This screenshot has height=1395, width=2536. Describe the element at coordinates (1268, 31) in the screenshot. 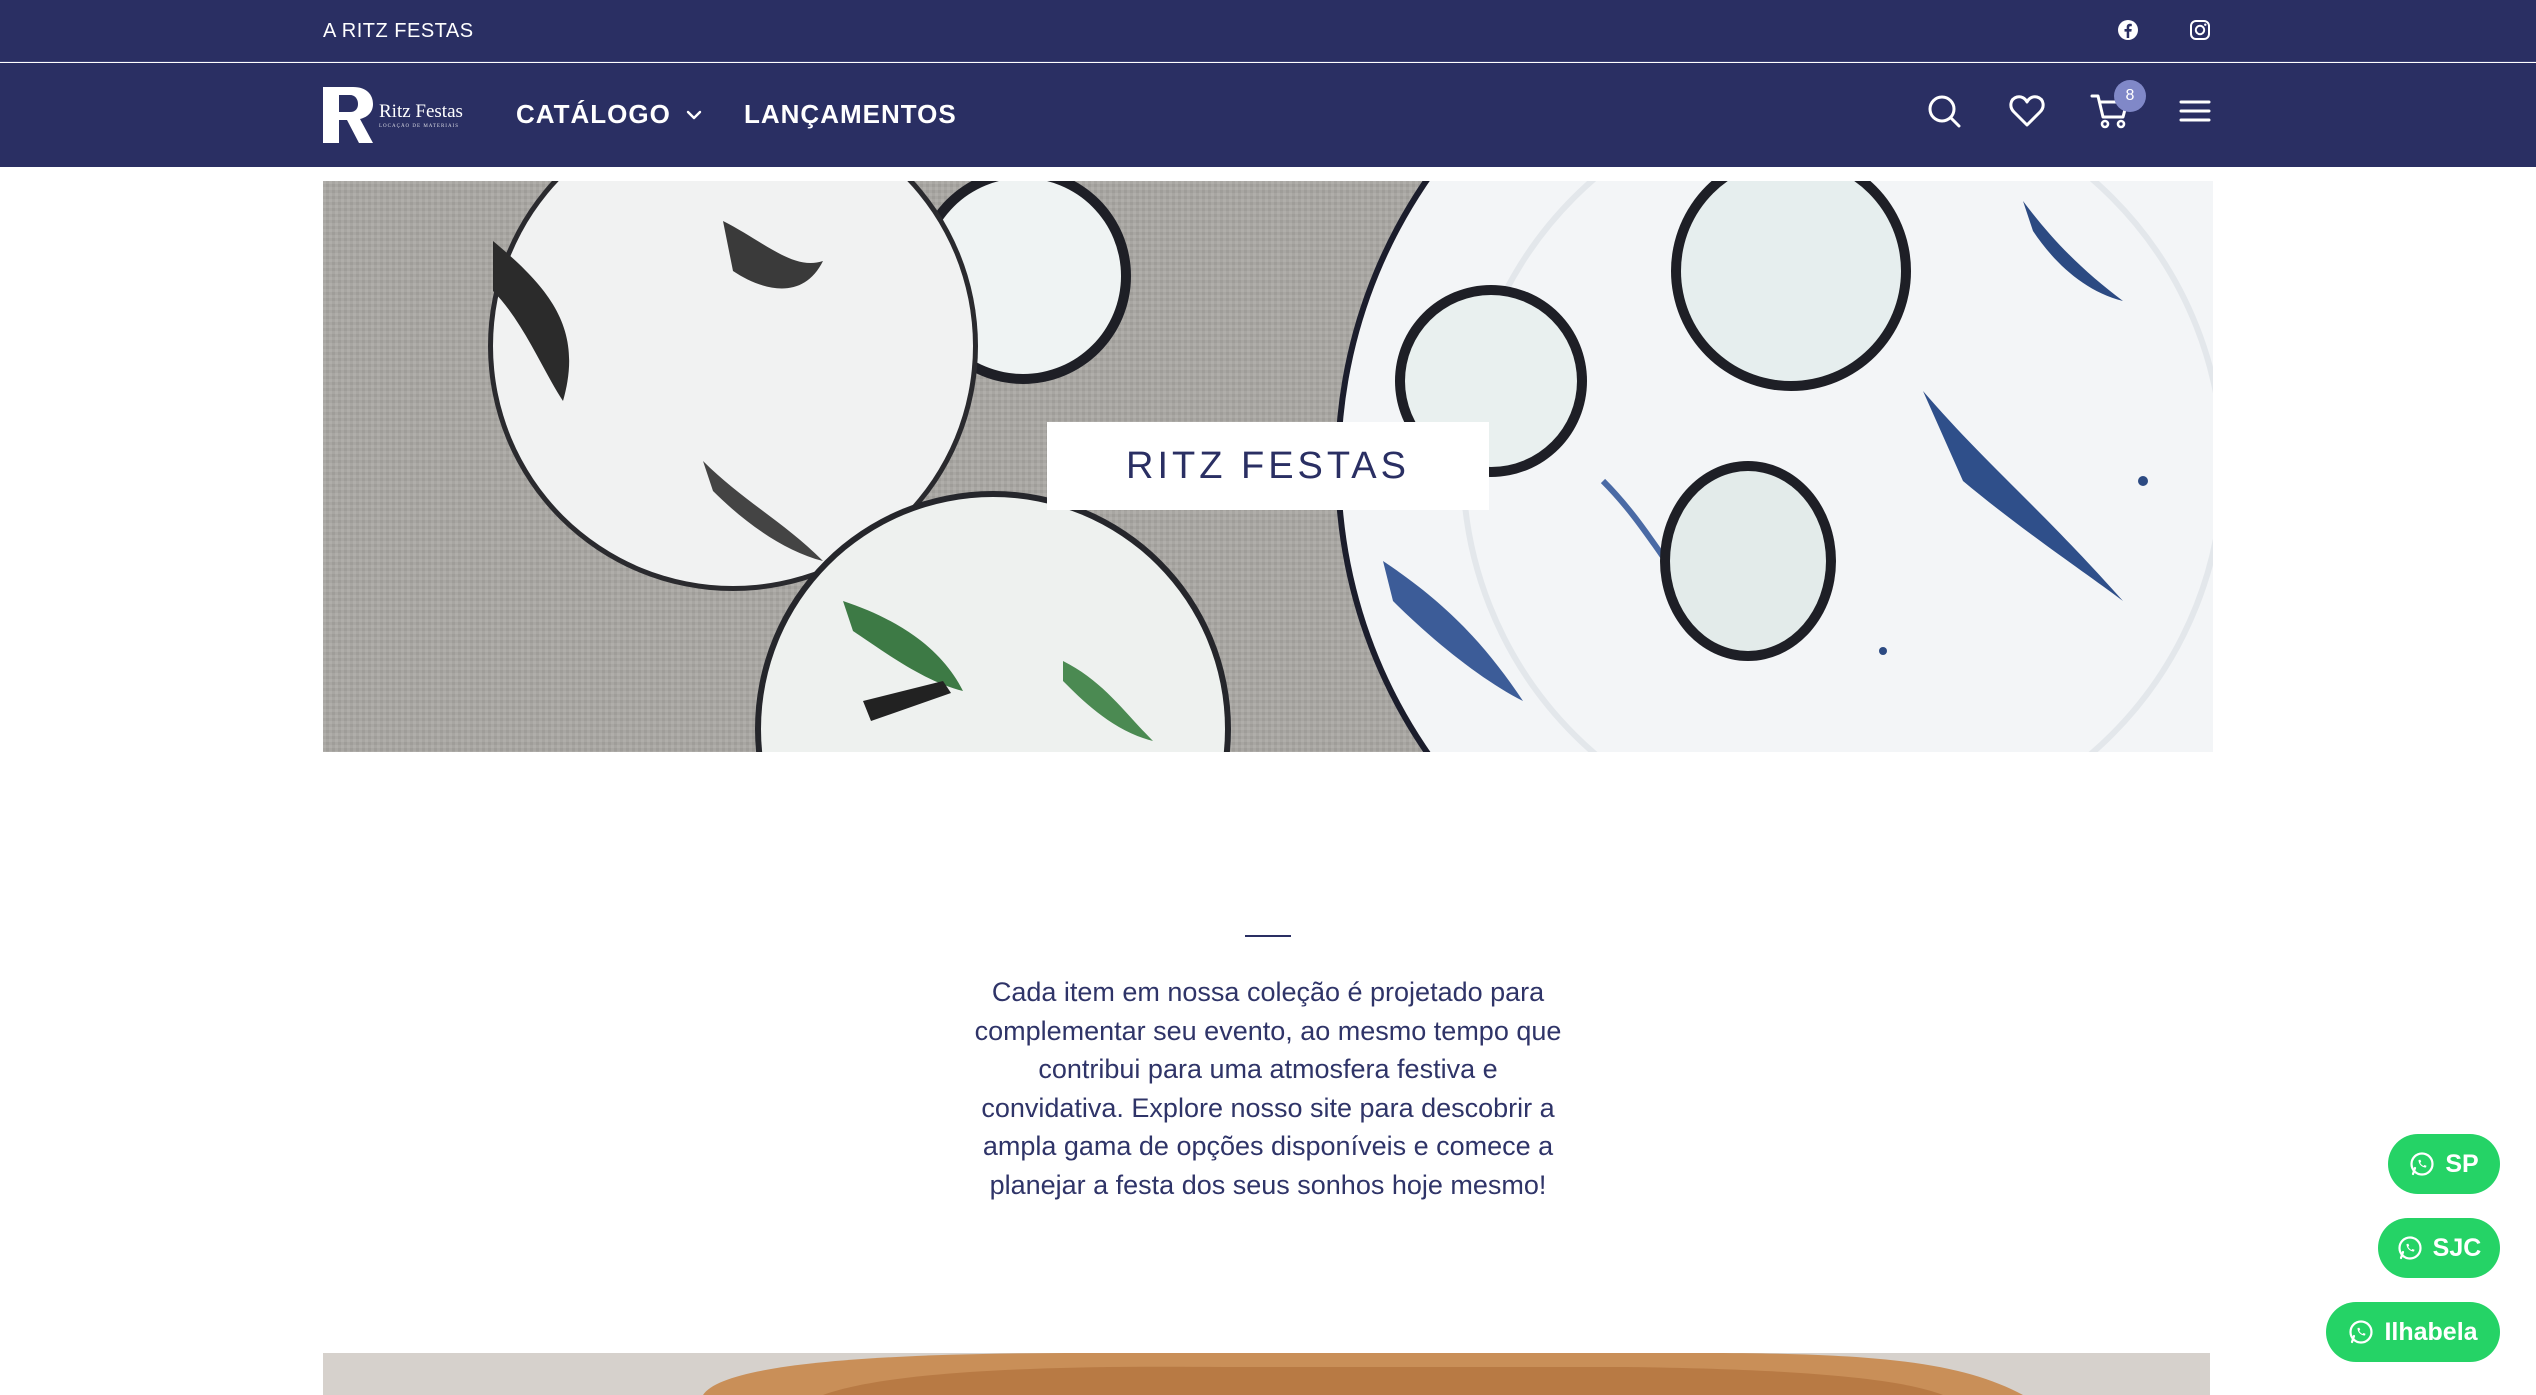

I see `top-bar: A RITZ FESTAS` at that location.